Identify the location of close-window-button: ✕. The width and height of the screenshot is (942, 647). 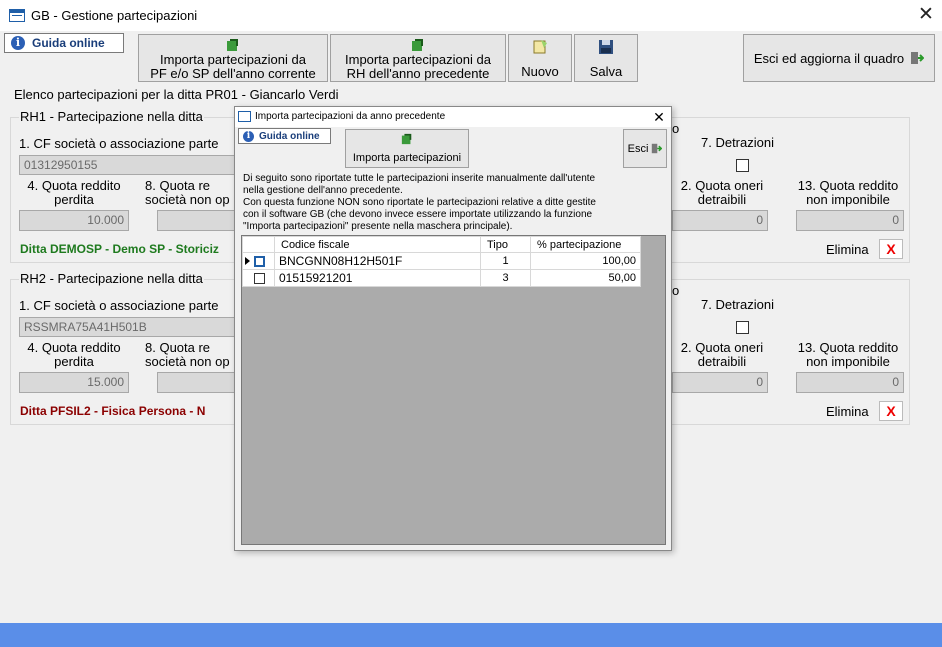
(926, 15).